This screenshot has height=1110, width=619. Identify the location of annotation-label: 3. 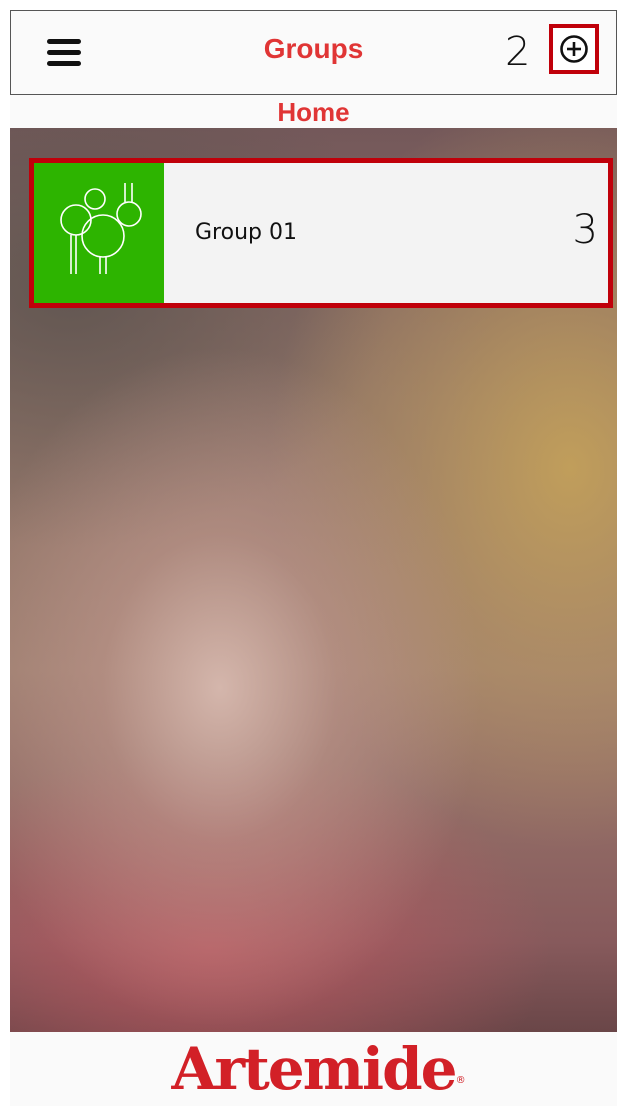
(585, 230).